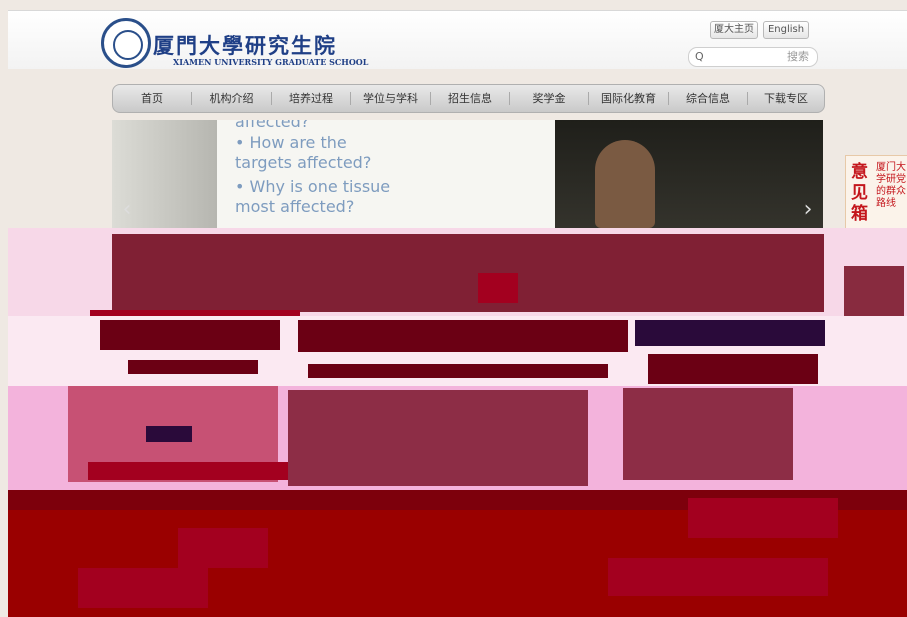  I want to click on nav-item-international: 国际化教育, so click(628, 98).